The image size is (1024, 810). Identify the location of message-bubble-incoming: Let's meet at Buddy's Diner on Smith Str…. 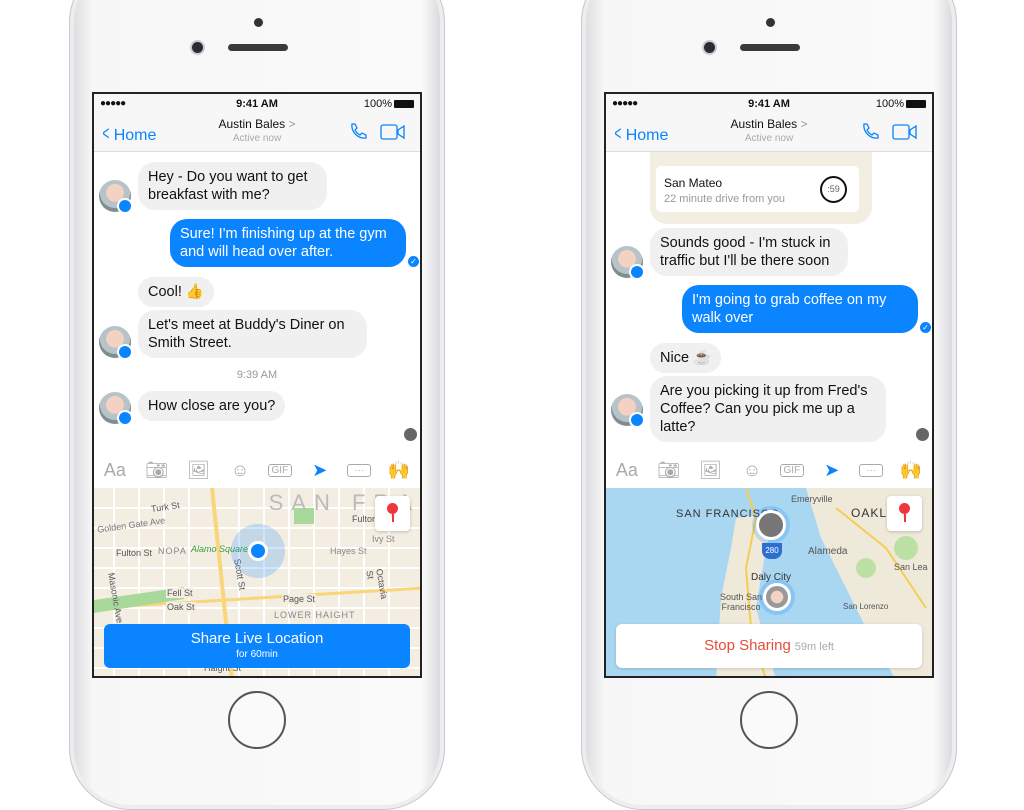
(252, 334).